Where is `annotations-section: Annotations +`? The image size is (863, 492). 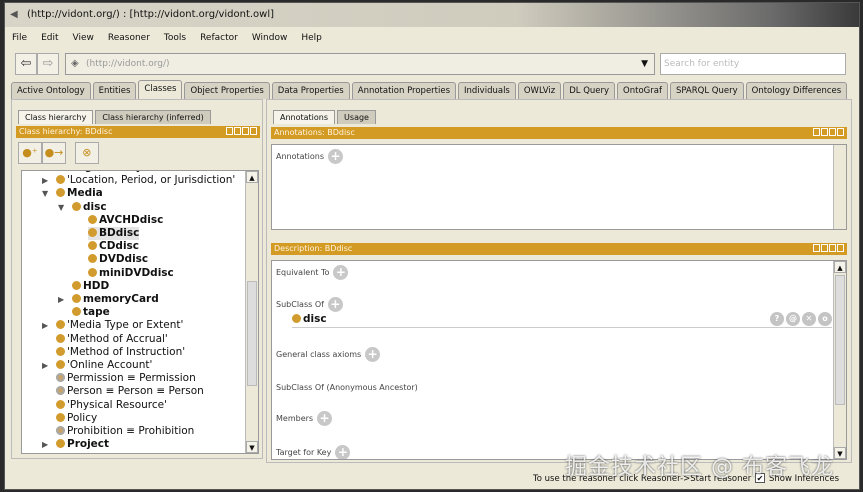
annotations-section: Annotations + is located at coordinates (310, 156).